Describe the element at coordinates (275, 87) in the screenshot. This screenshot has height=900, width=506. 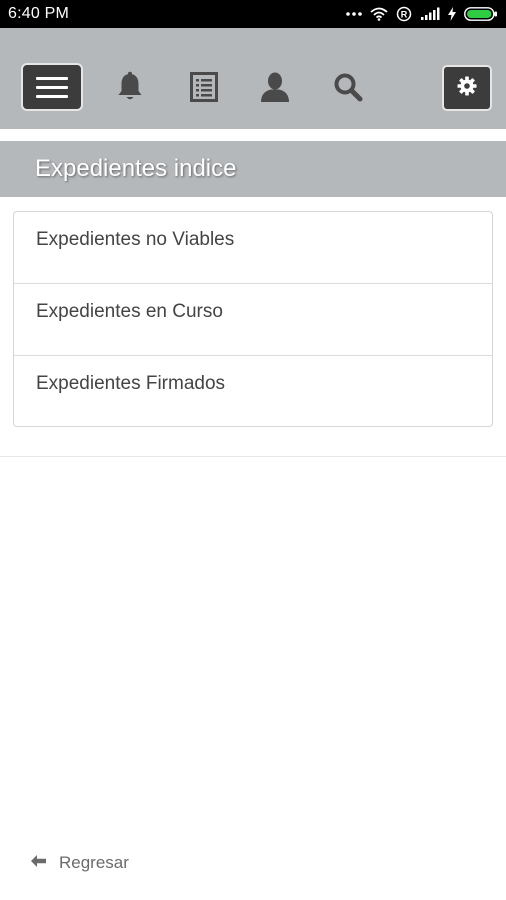
I see `user-icon` at that location.